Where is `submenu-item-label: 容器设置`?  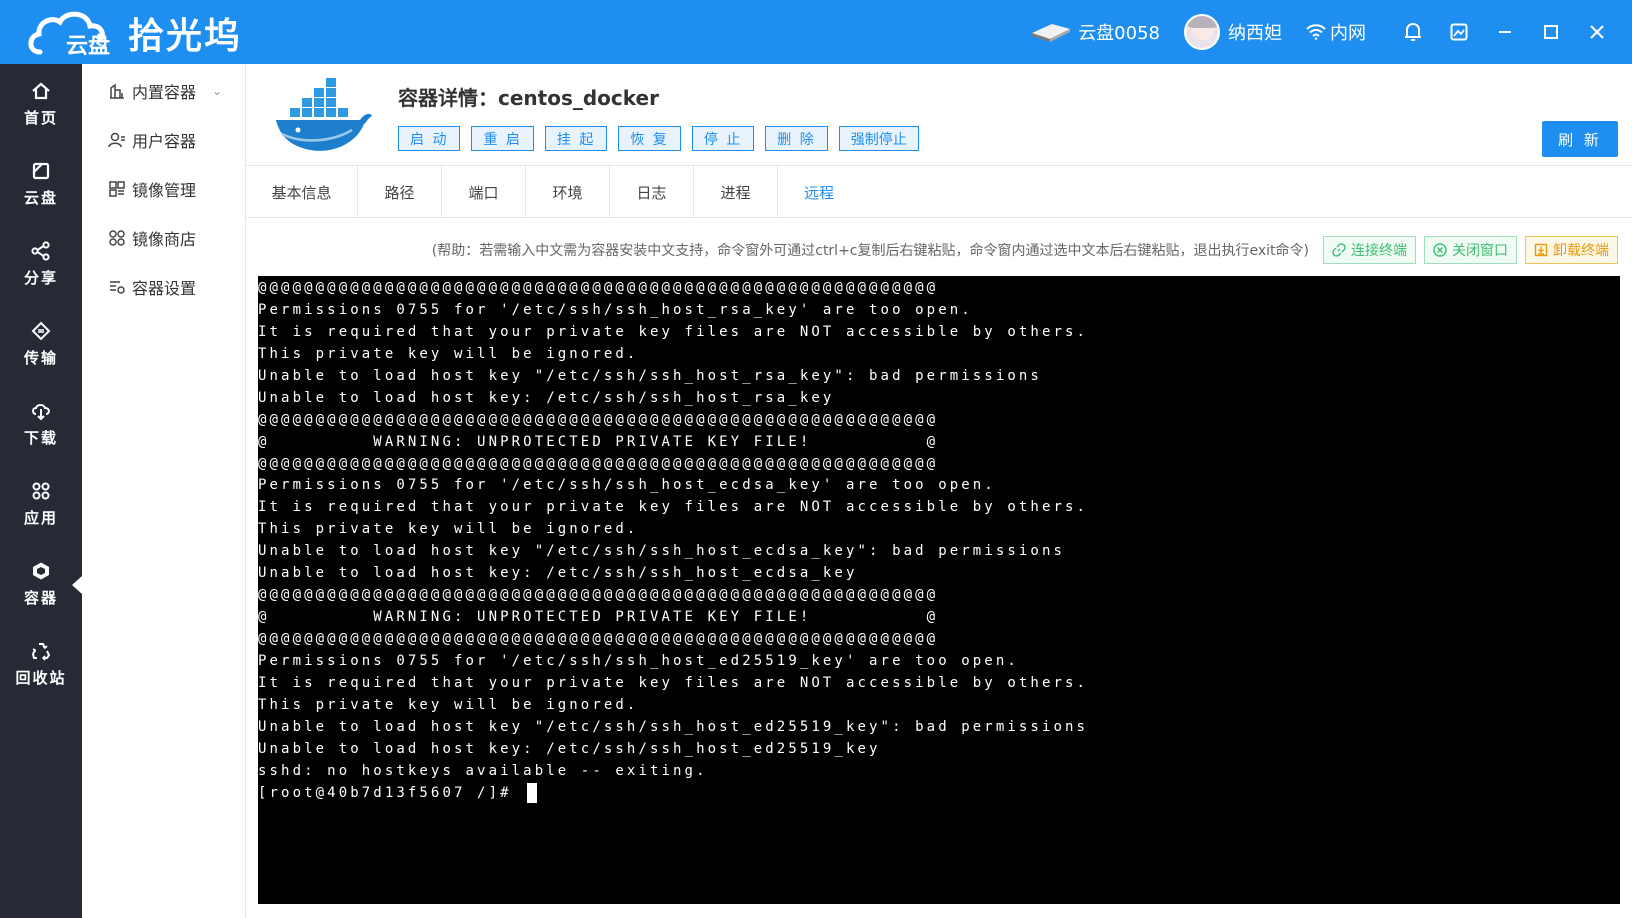 submenu-item-label: 容器设置 is located at coordinates (164, 288).